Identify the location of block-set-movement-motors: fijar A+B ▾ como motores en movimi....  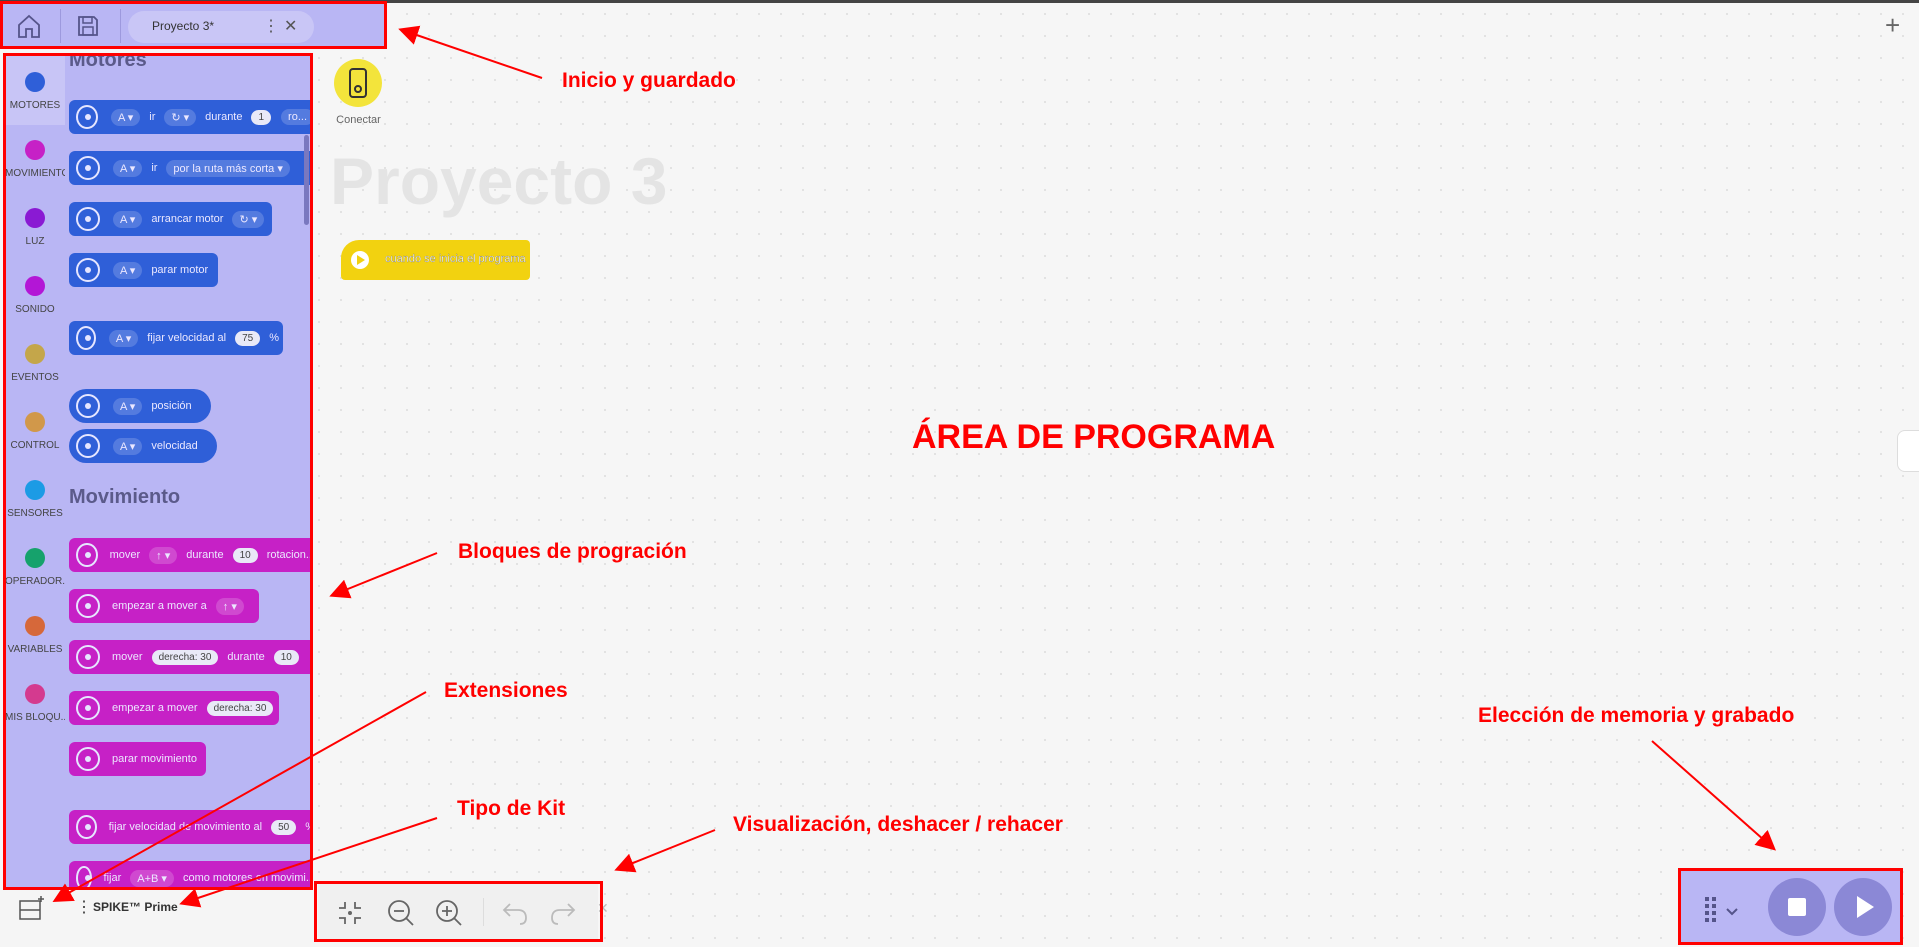
(189, 874).